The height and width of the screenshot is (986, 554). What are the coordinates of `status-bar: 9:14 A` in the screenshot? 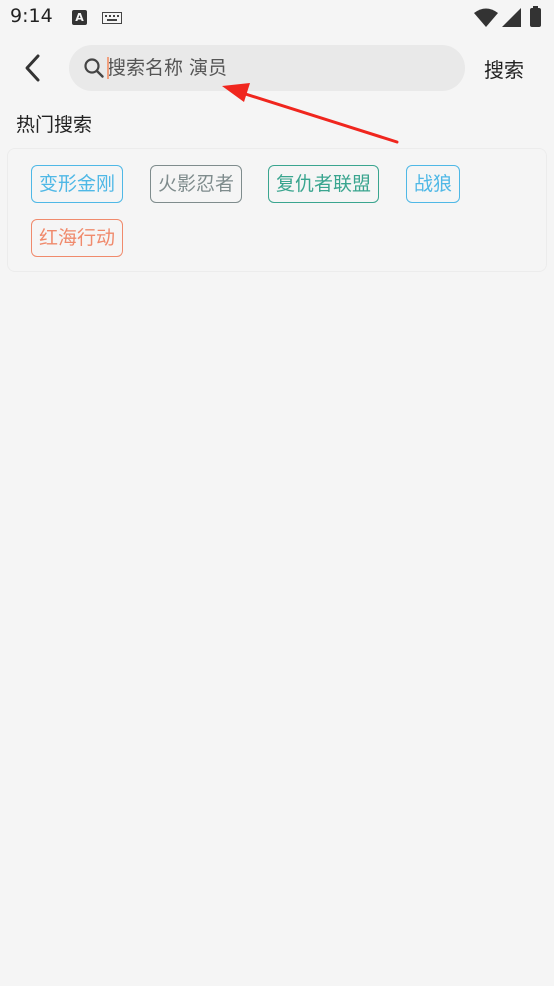 It's located at (277, 18).